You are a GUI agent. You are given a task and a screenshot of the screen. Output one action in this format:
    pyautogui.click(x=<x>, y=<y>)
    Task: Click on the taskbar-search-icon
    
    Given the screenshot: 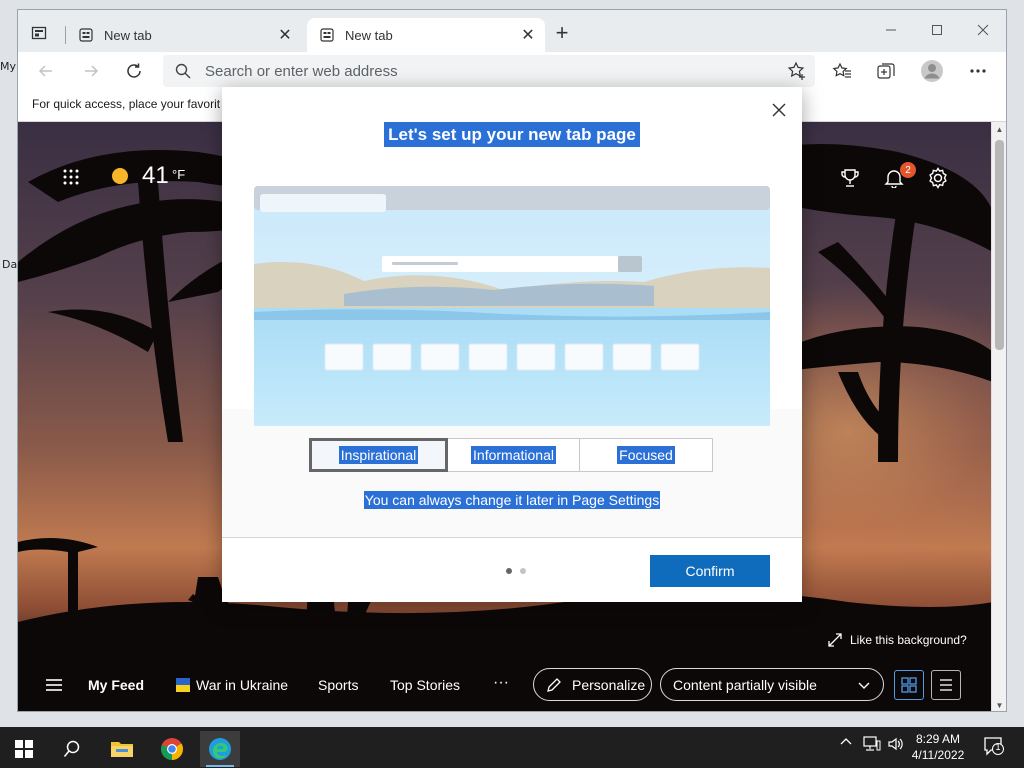 What is the action you would take?
    pyautogui.click(x=72, y=749)
    